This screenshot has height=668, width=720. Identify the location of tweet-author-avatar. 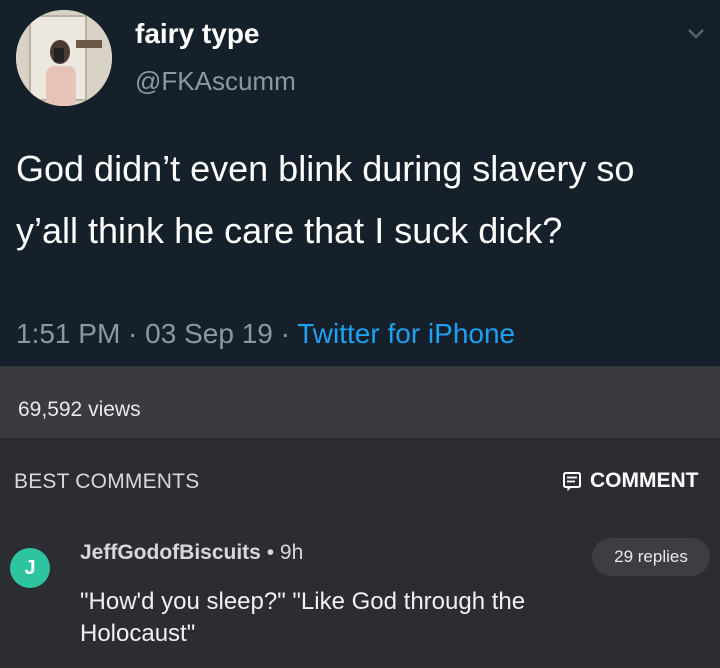
(64, 58).